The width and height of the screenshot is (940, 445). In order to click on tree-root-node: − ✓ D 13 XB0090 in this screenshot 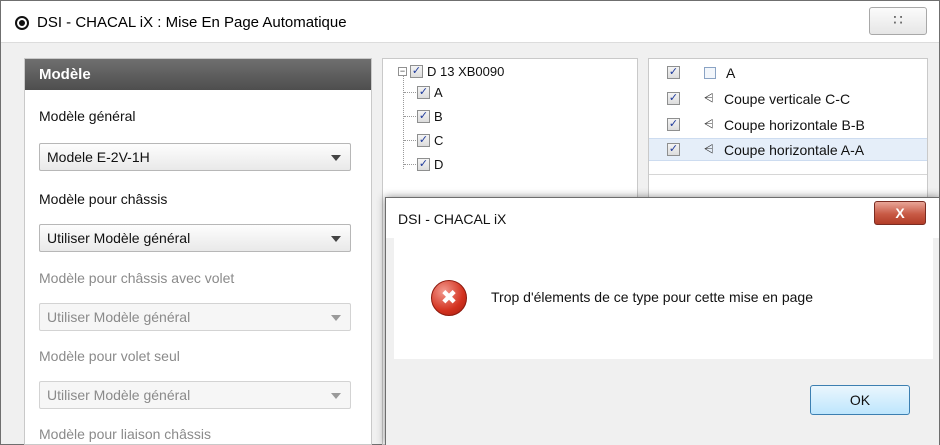, I will do `click(451, 71)`.